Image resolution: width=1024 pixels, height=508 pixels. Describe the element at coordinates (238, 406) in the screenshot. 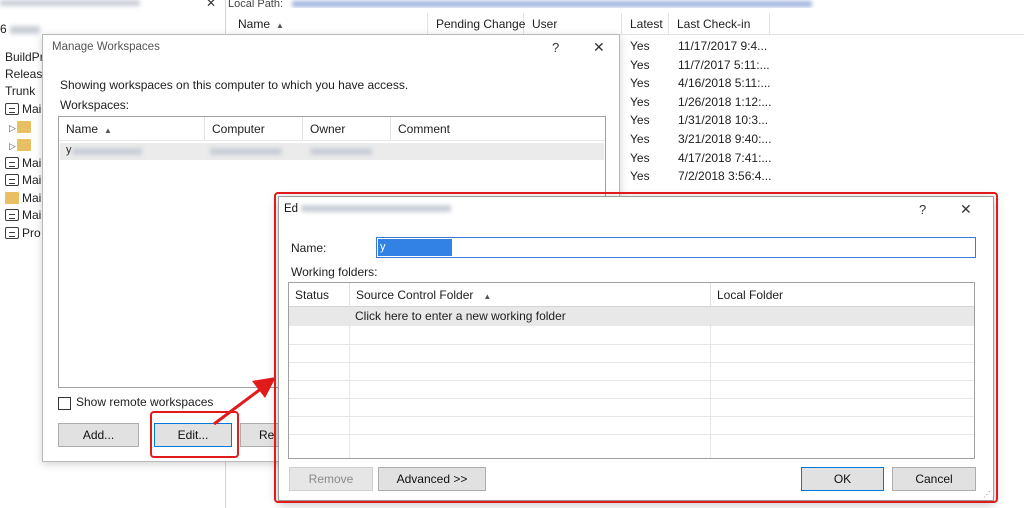

I see `arrow-shaft` at that location.